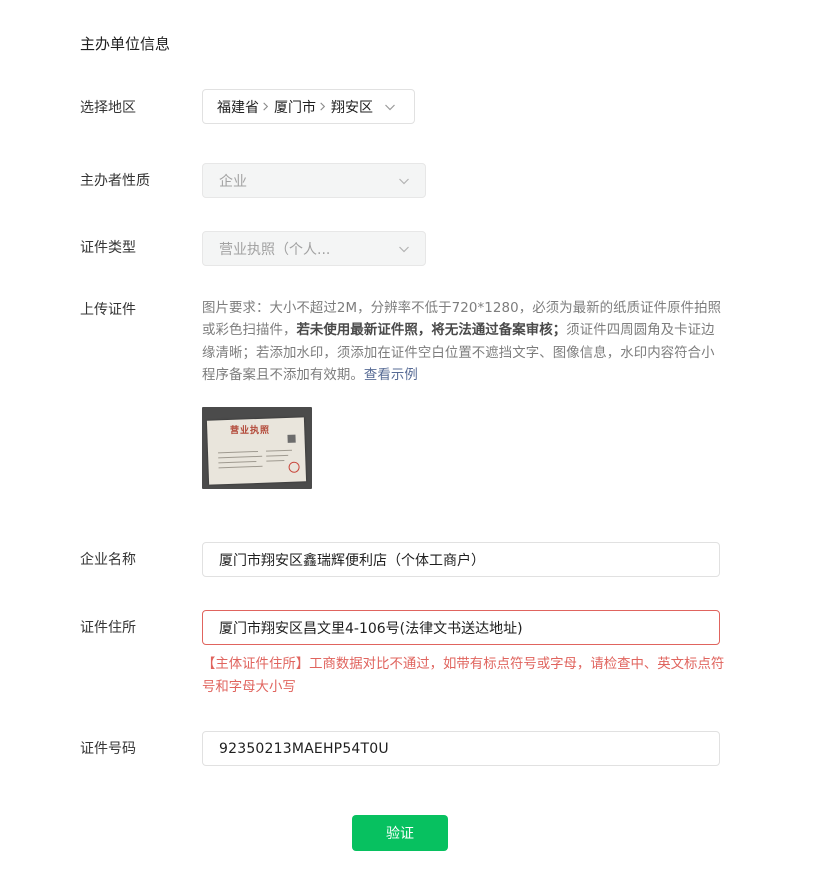  What do you see at coordinates (233, 181) in the screenshot?
I see `nature-value: 企业` at bounding box center [233, 181].